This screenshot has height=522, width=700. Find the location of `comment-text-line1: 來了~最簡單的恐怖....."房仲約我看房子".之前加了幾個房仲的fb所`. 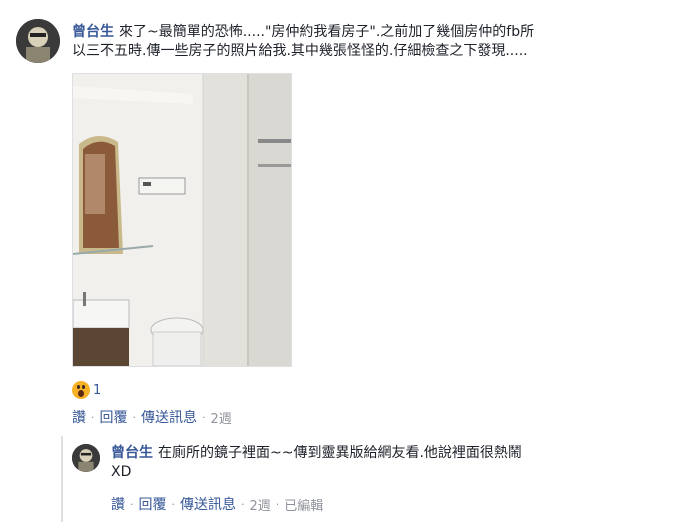

comment-text-line1: 來了~最簡單的恐怖....."房仲約我看房子".之前加了幾個房仲的fb所 is located at coordinates (327, 32).